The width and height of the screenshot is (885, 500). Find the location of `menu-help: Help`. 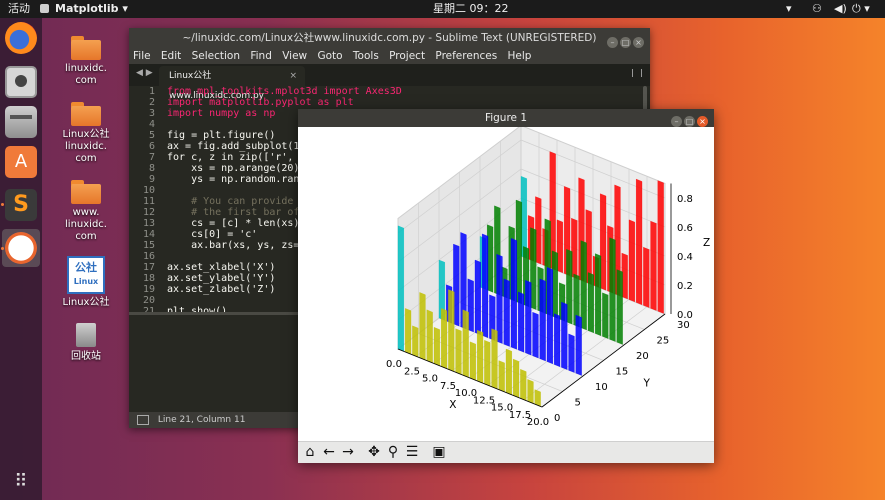

menu-help: Help is located at coordinates (520, 56).